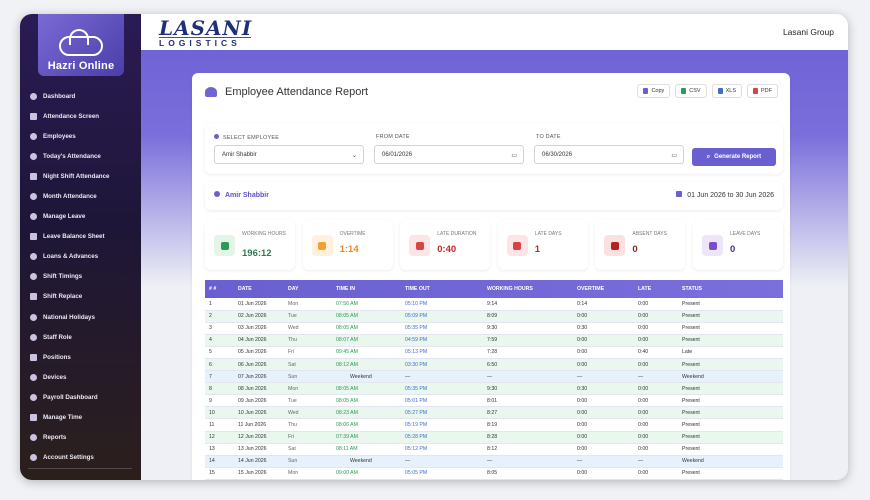 This screenshot has width=870, height=500. What do you see at coordinates (442, 289) in the screenshot?
I see `column-header: TIME OUT` at bounding box center [442, 289].